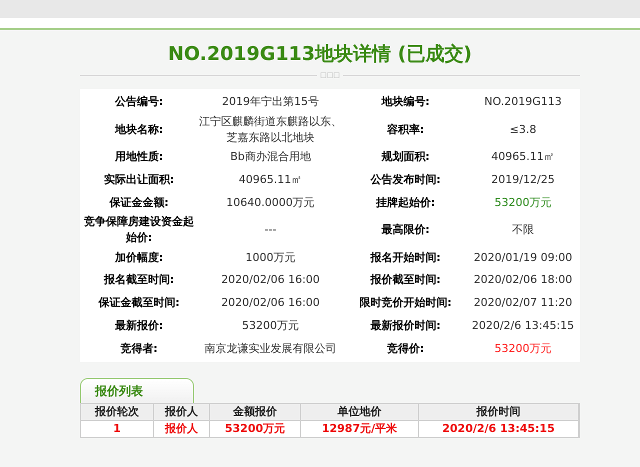  I want to click on field-label: 公告编号:, so click(139, 102).